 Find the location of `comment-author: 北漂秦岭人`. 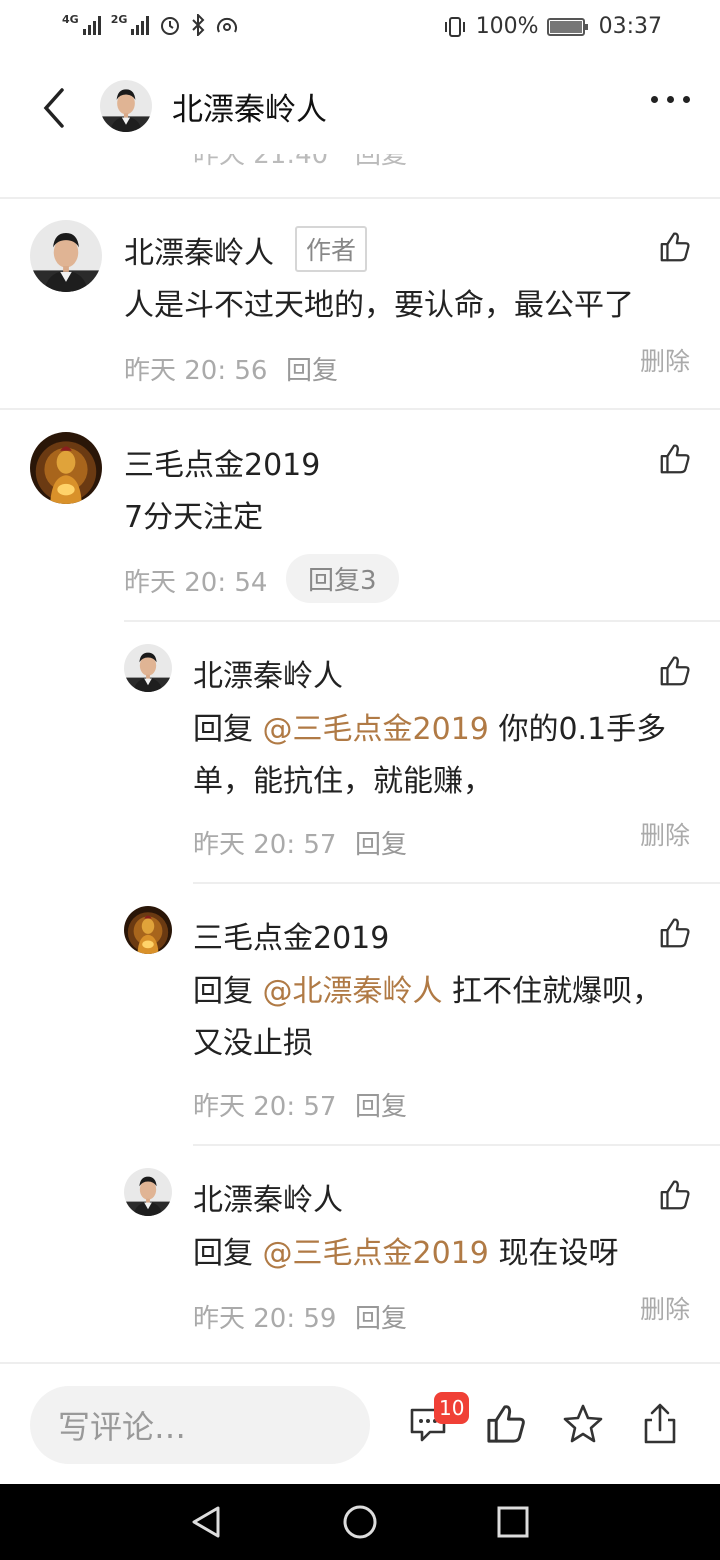

comment-author: 北漂秦岭人 is located at coordinates (199, 250).